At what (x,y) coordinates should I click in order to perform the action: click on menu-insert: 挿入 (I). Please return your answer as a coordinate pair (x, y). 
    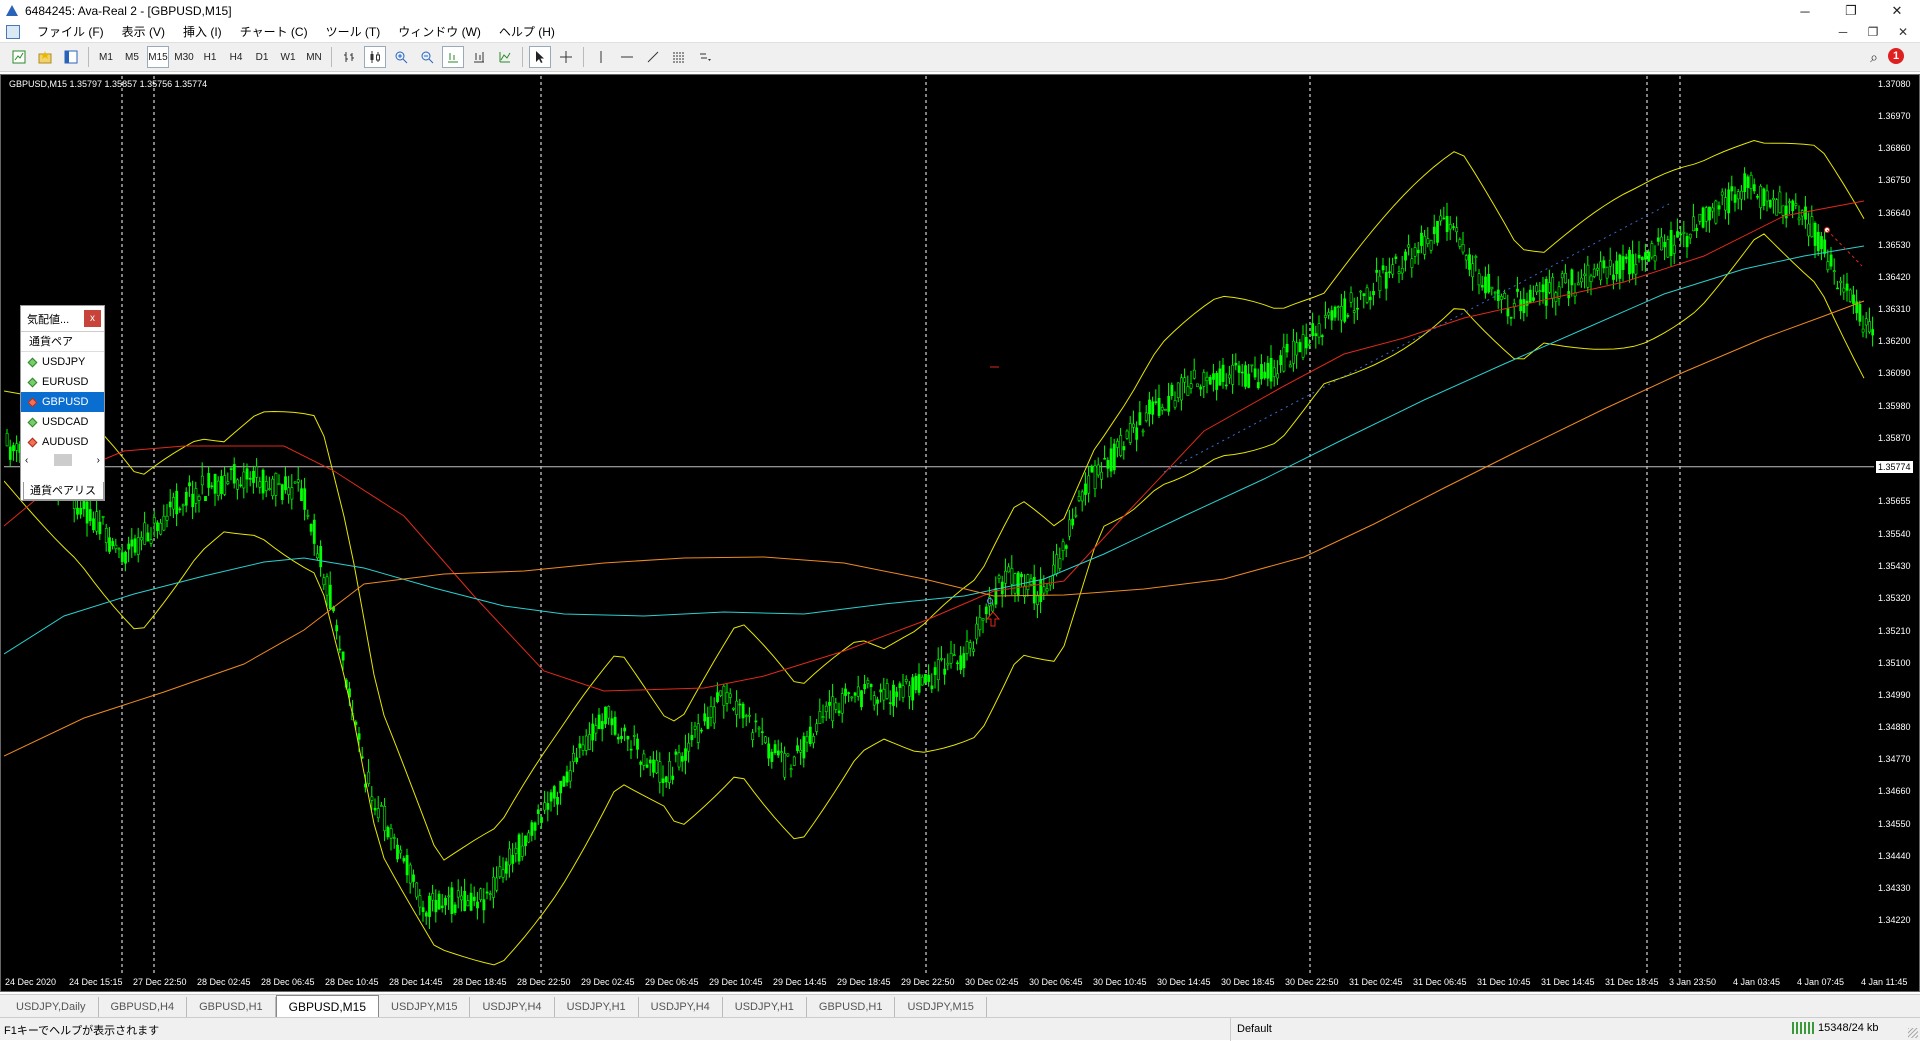
    Looking at the image, I should click on (202, 32).